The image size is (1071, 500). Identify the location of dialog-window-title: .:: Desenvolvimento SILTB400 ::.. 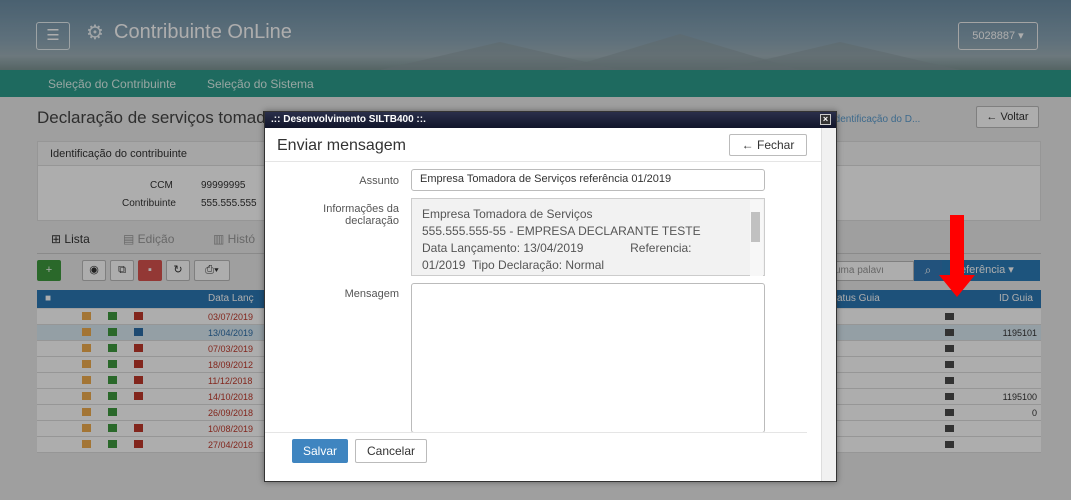
(348, 119).